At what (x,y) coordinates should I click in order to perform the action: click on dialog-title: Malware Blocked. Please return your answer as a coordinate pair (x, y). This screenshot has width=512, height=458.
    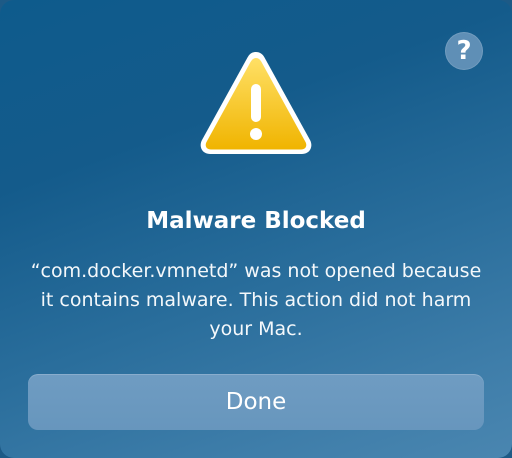
    Looking at the image, I should click on (256, 221).